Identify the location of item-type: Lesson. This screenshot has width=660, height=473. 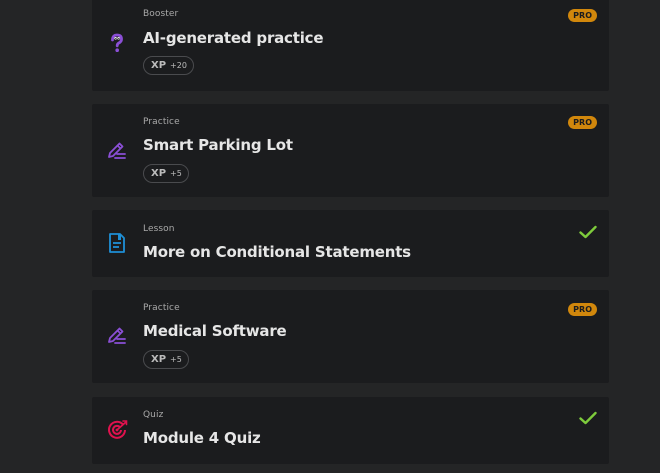
(159, 229).